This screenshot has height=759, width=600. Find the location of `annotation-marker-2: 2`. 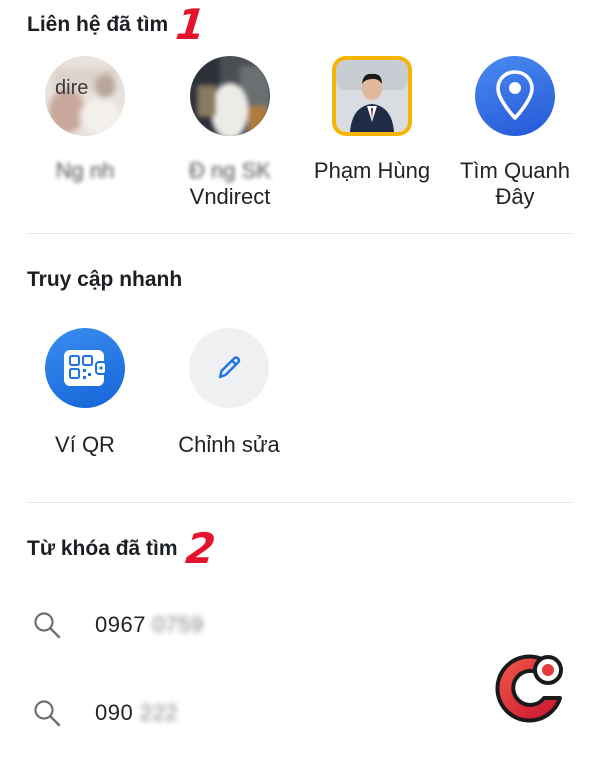

annotation-marker-2: 2 is located at coordinates (200, 548).